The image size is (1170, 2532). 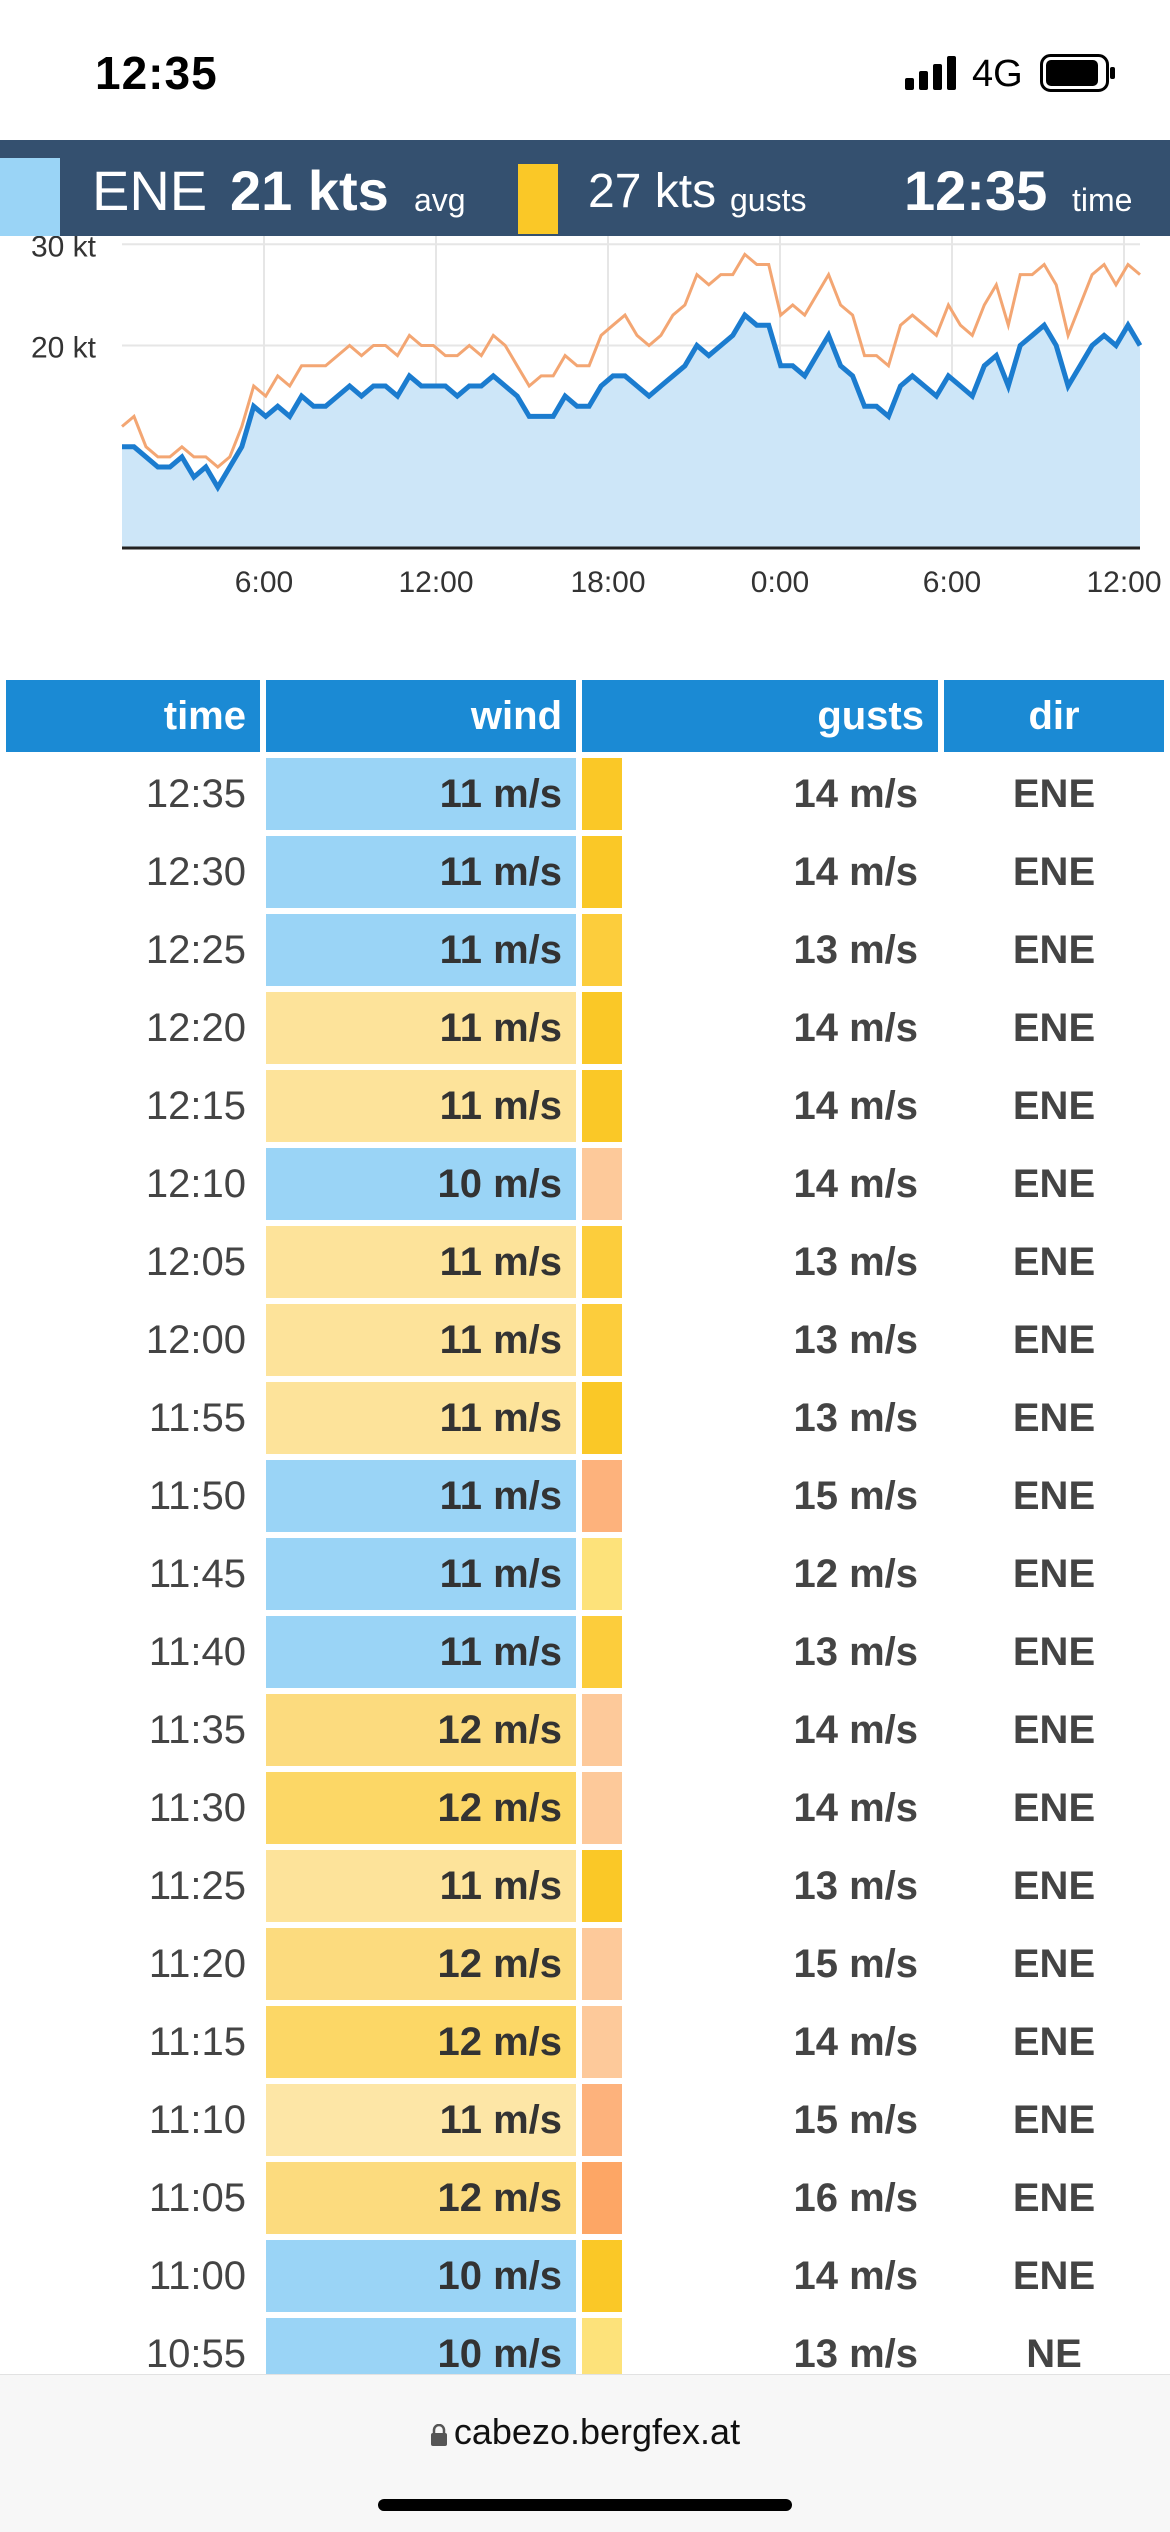 What do you see at coordinates (440, 200) in the screenshot?
I see `avg-label: avg` at bounding box center [440, 200].